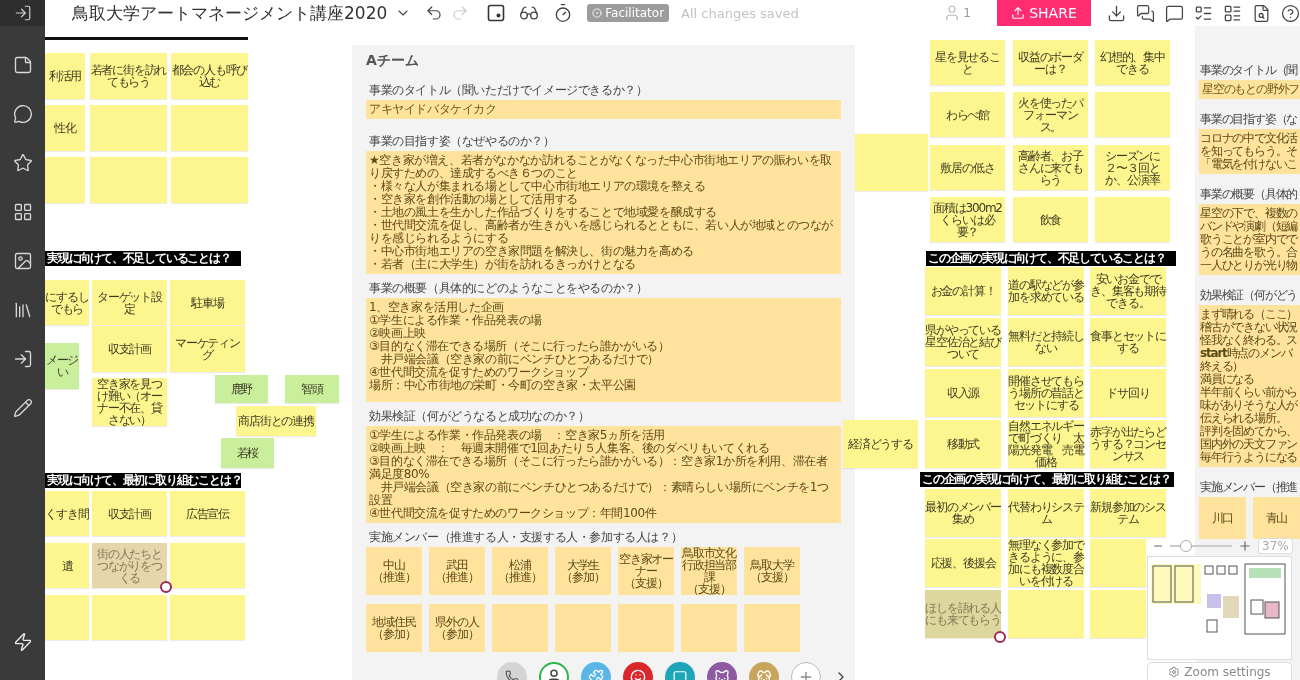 This screenshot has width=1300, height=680. I want to click on sticky-note: シーズンに２〜３回とか、公演率, so click(1132, 167).